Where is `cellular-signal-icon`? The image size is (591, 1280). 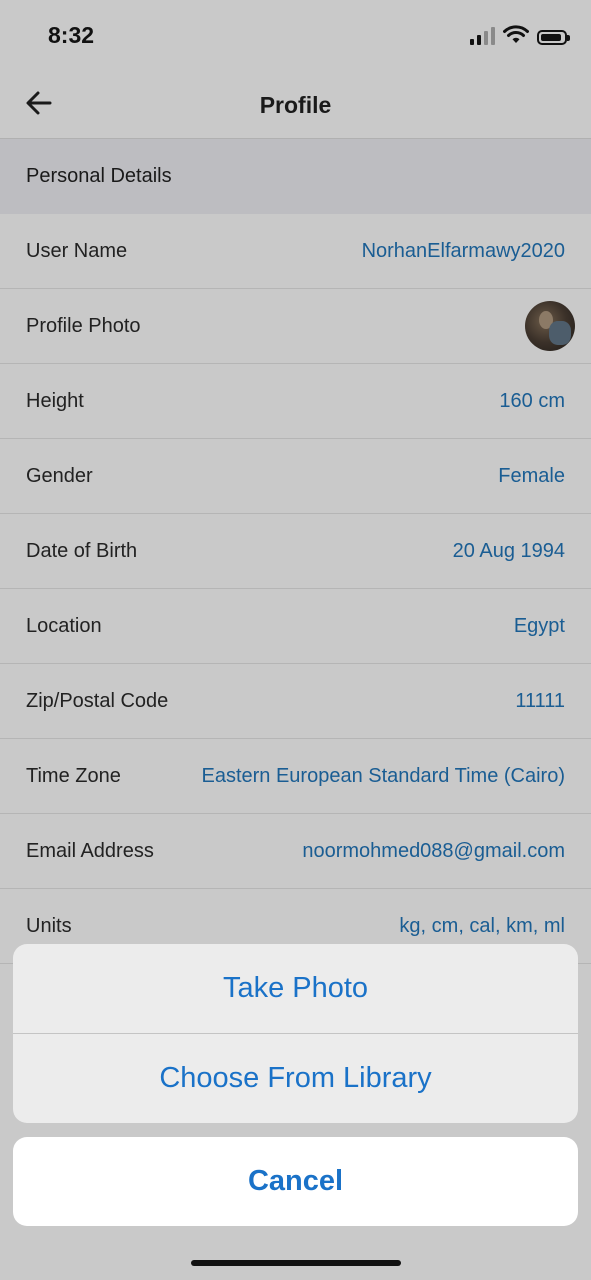
cellular-signal-icon is located at coordinates (482, 35).